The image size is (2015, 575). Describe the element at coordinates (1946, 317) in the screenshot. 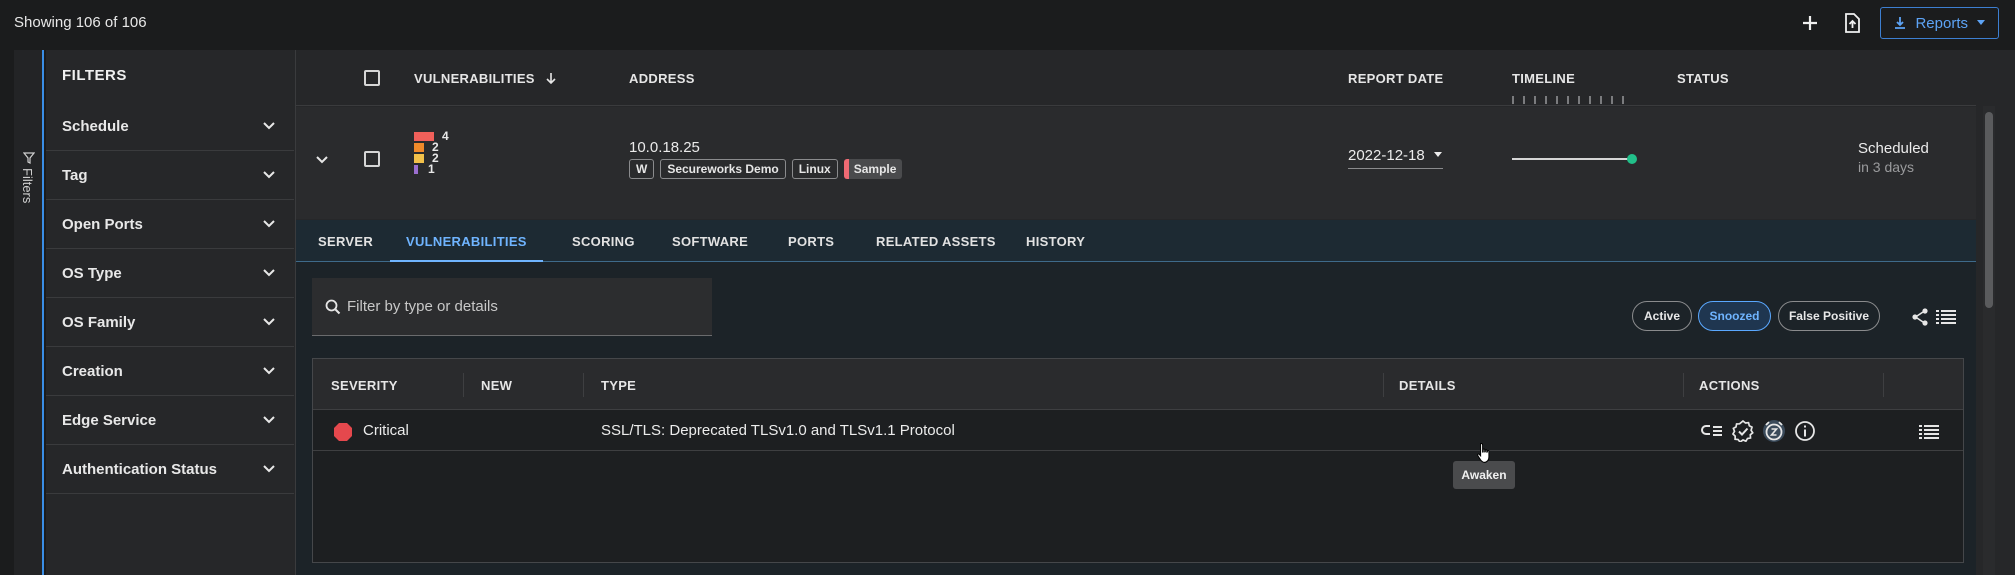

I see `list-view-icon` at that location.